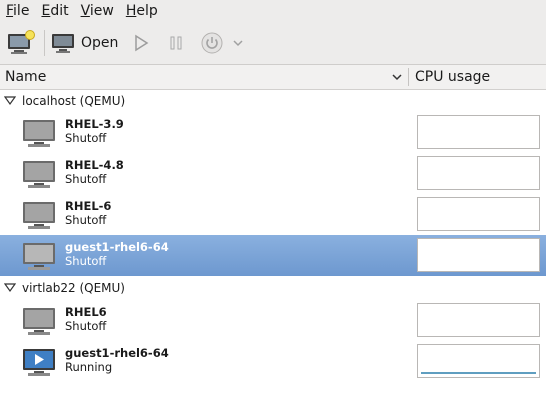  Describe the element at coordinates (39, 362) in the screenshot. I see `vm-running-icon` at that location.